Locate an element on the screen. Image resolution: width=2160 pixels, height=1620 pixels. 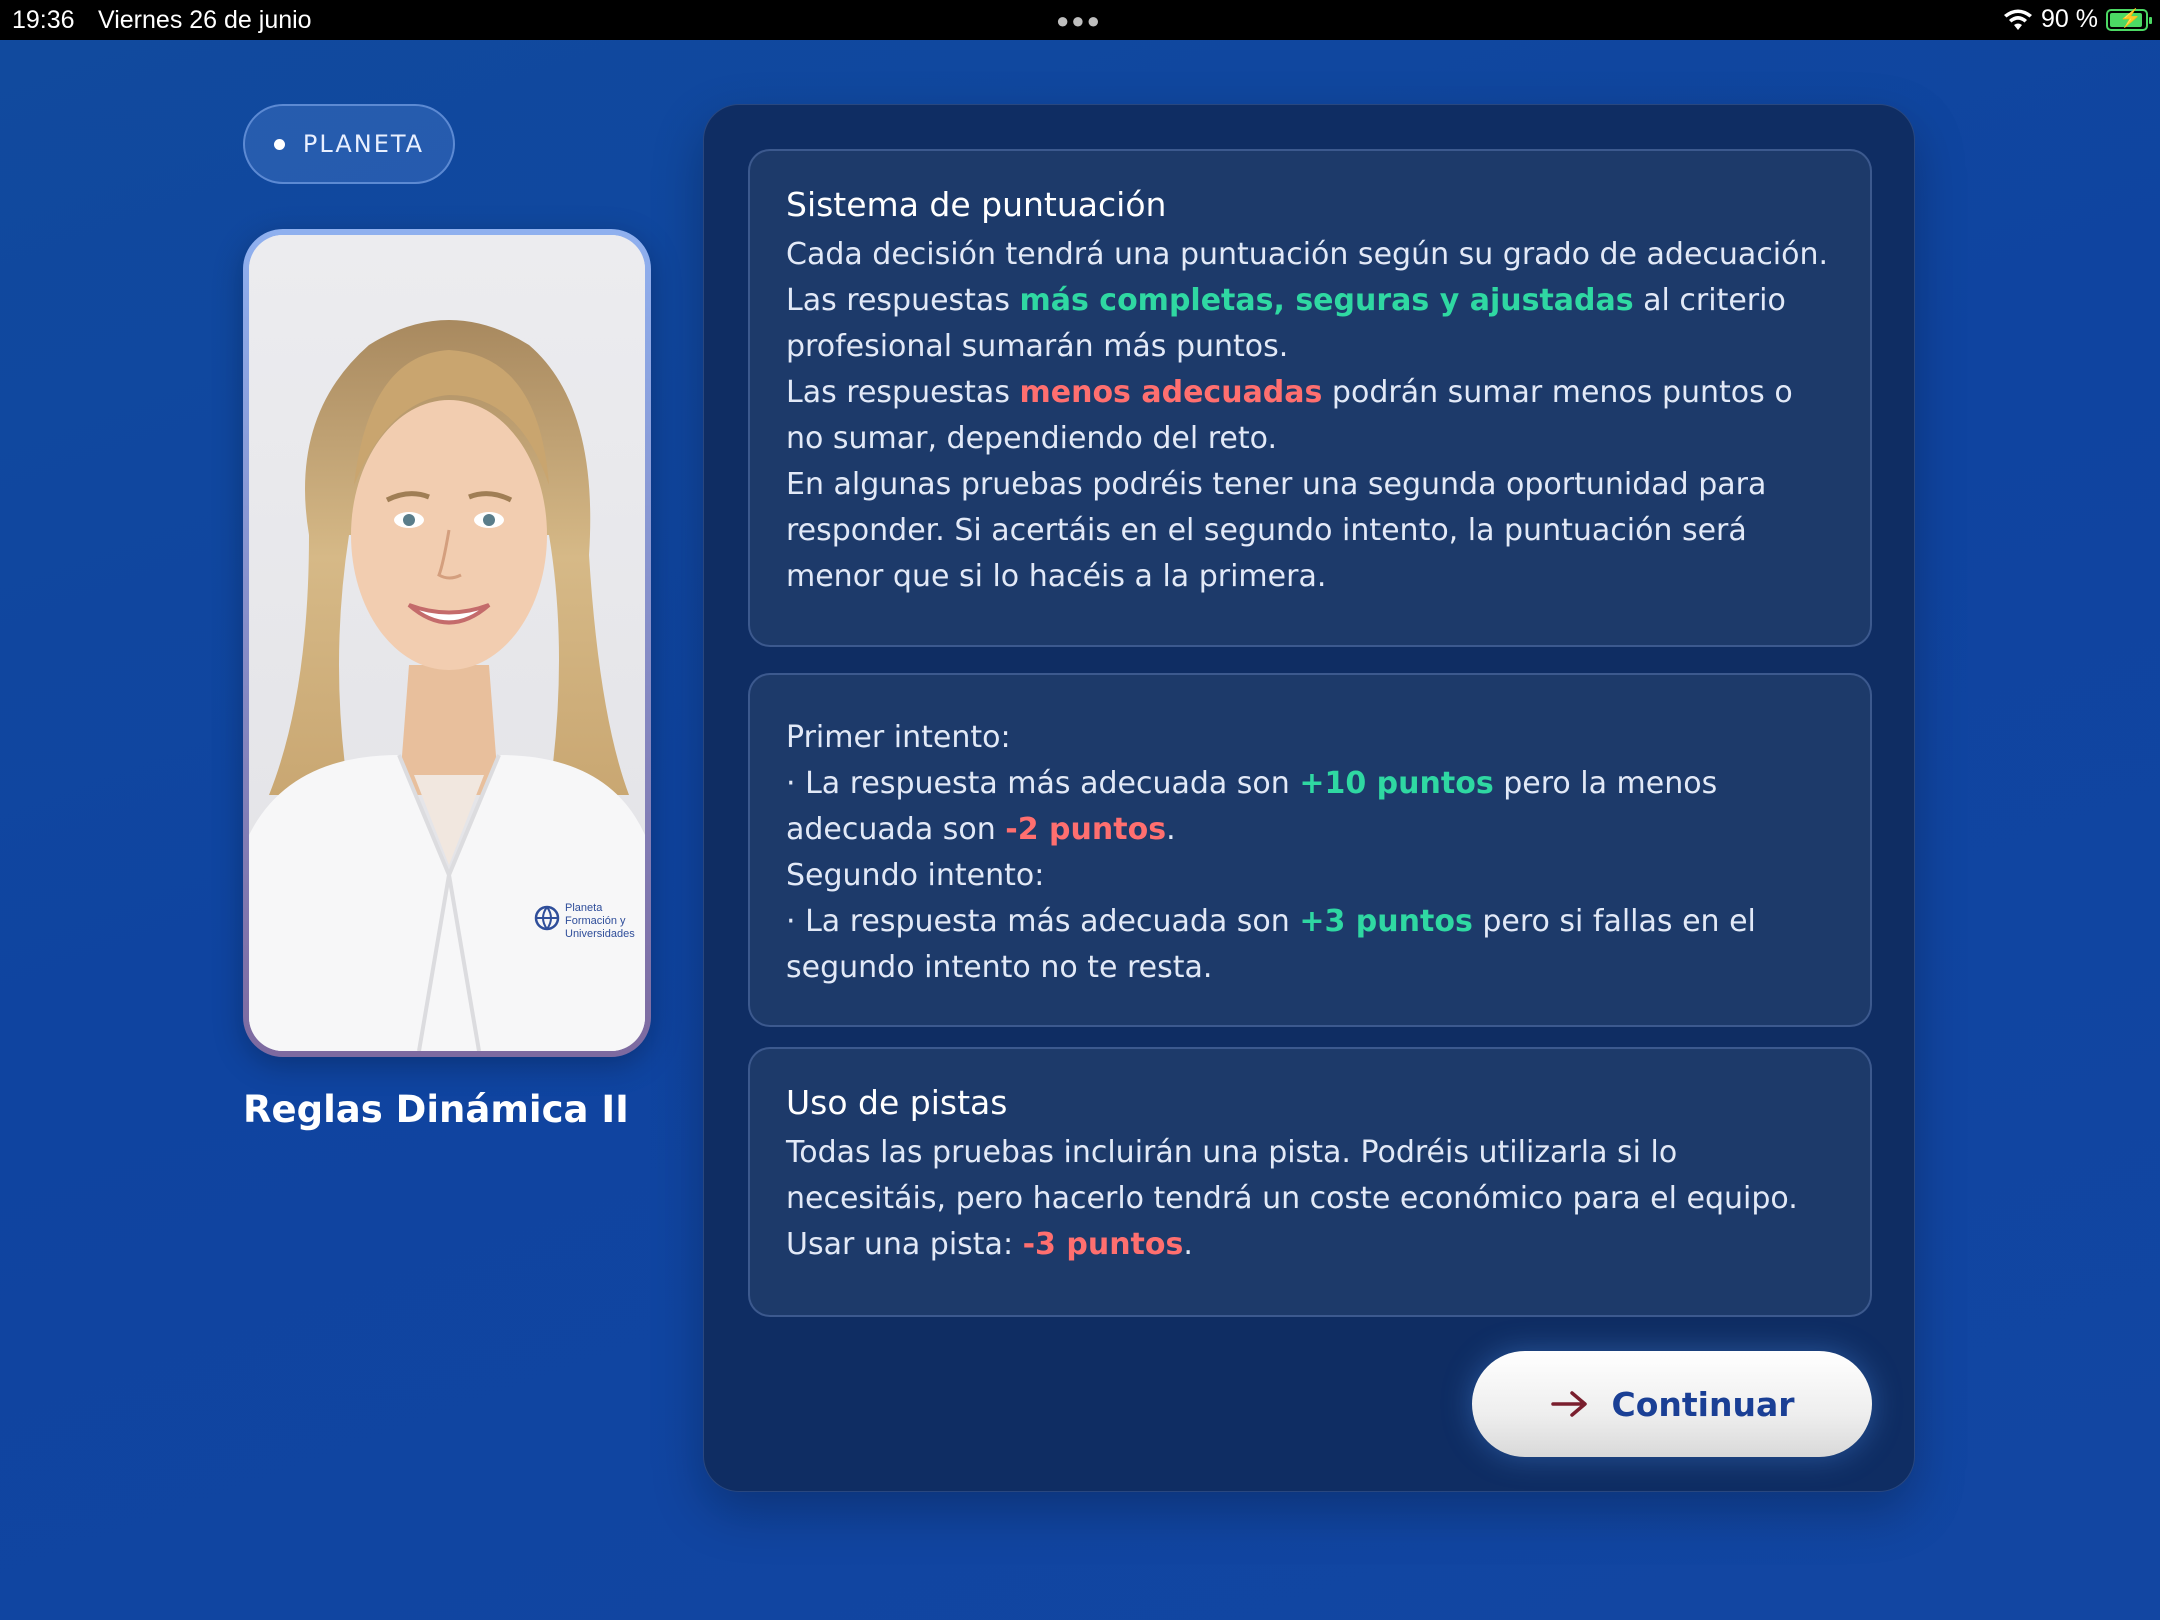
coat-logo-line-1: Planeta is located at coordinates (584, 908).